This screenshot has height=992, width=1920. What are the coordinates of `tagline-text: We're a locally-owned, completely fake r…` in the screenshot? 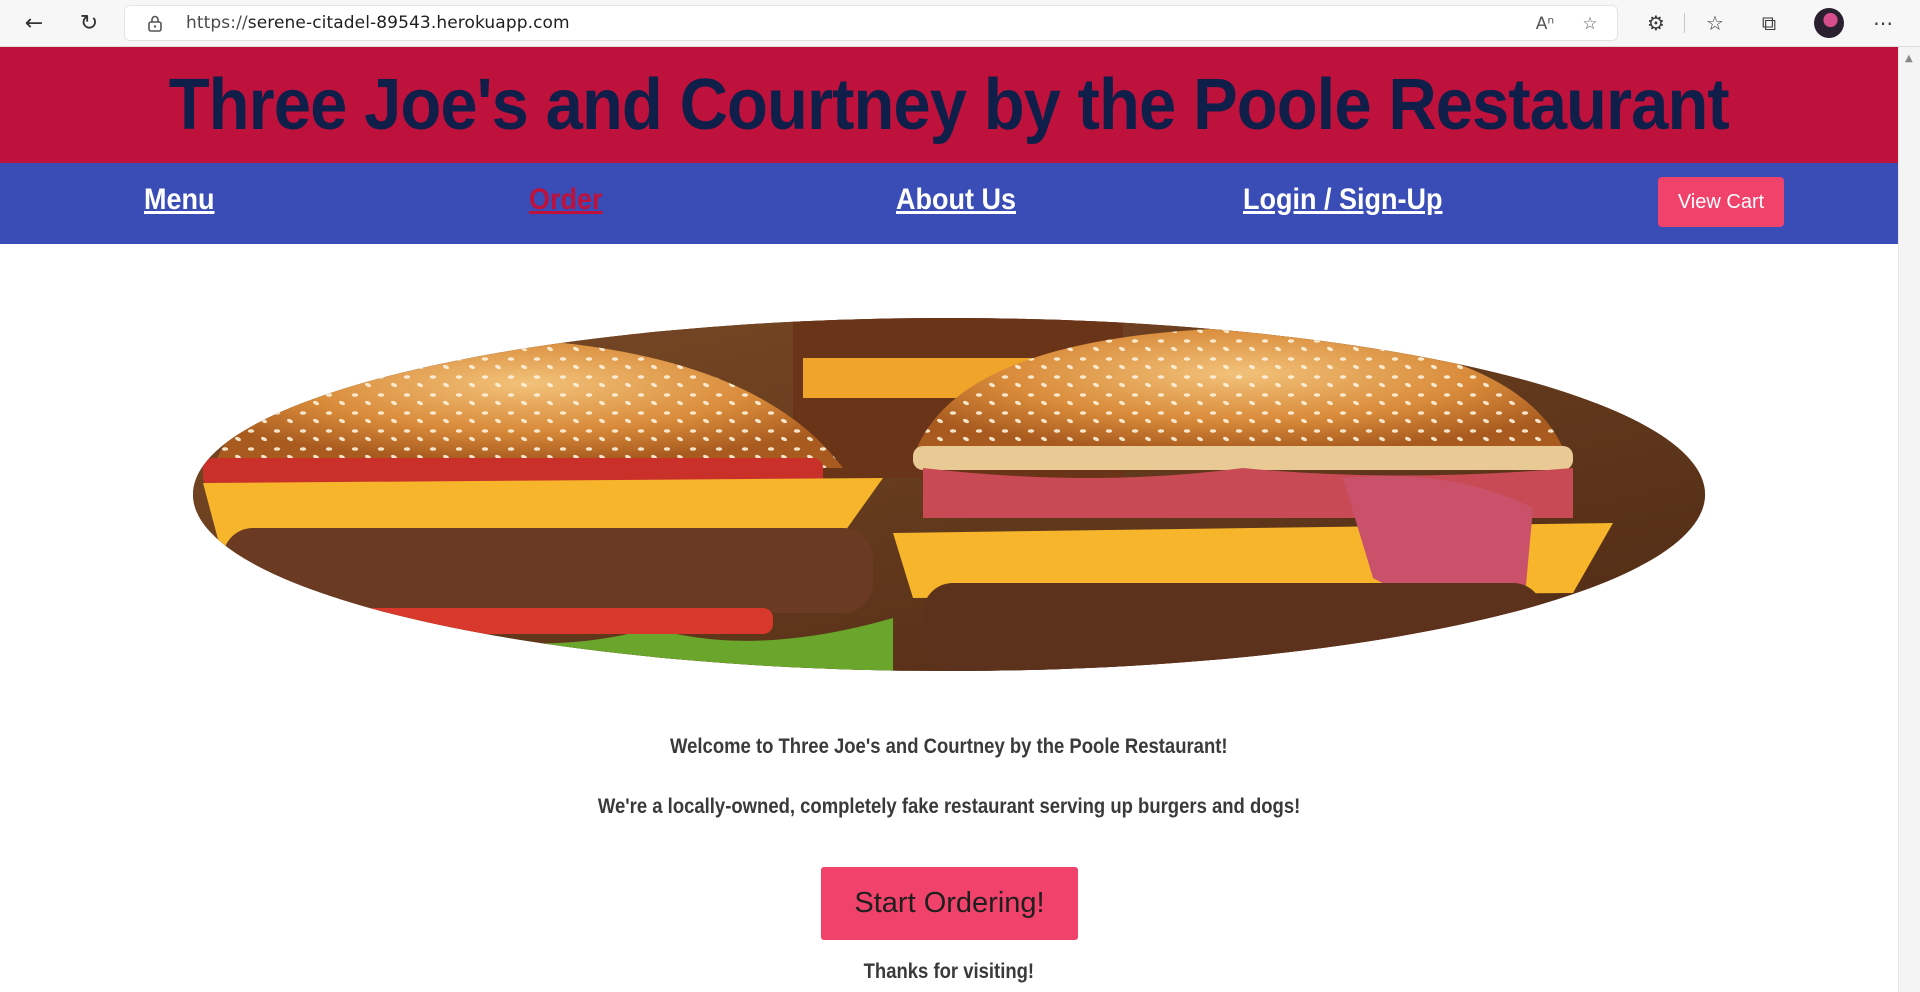 It's located at (949, 807).